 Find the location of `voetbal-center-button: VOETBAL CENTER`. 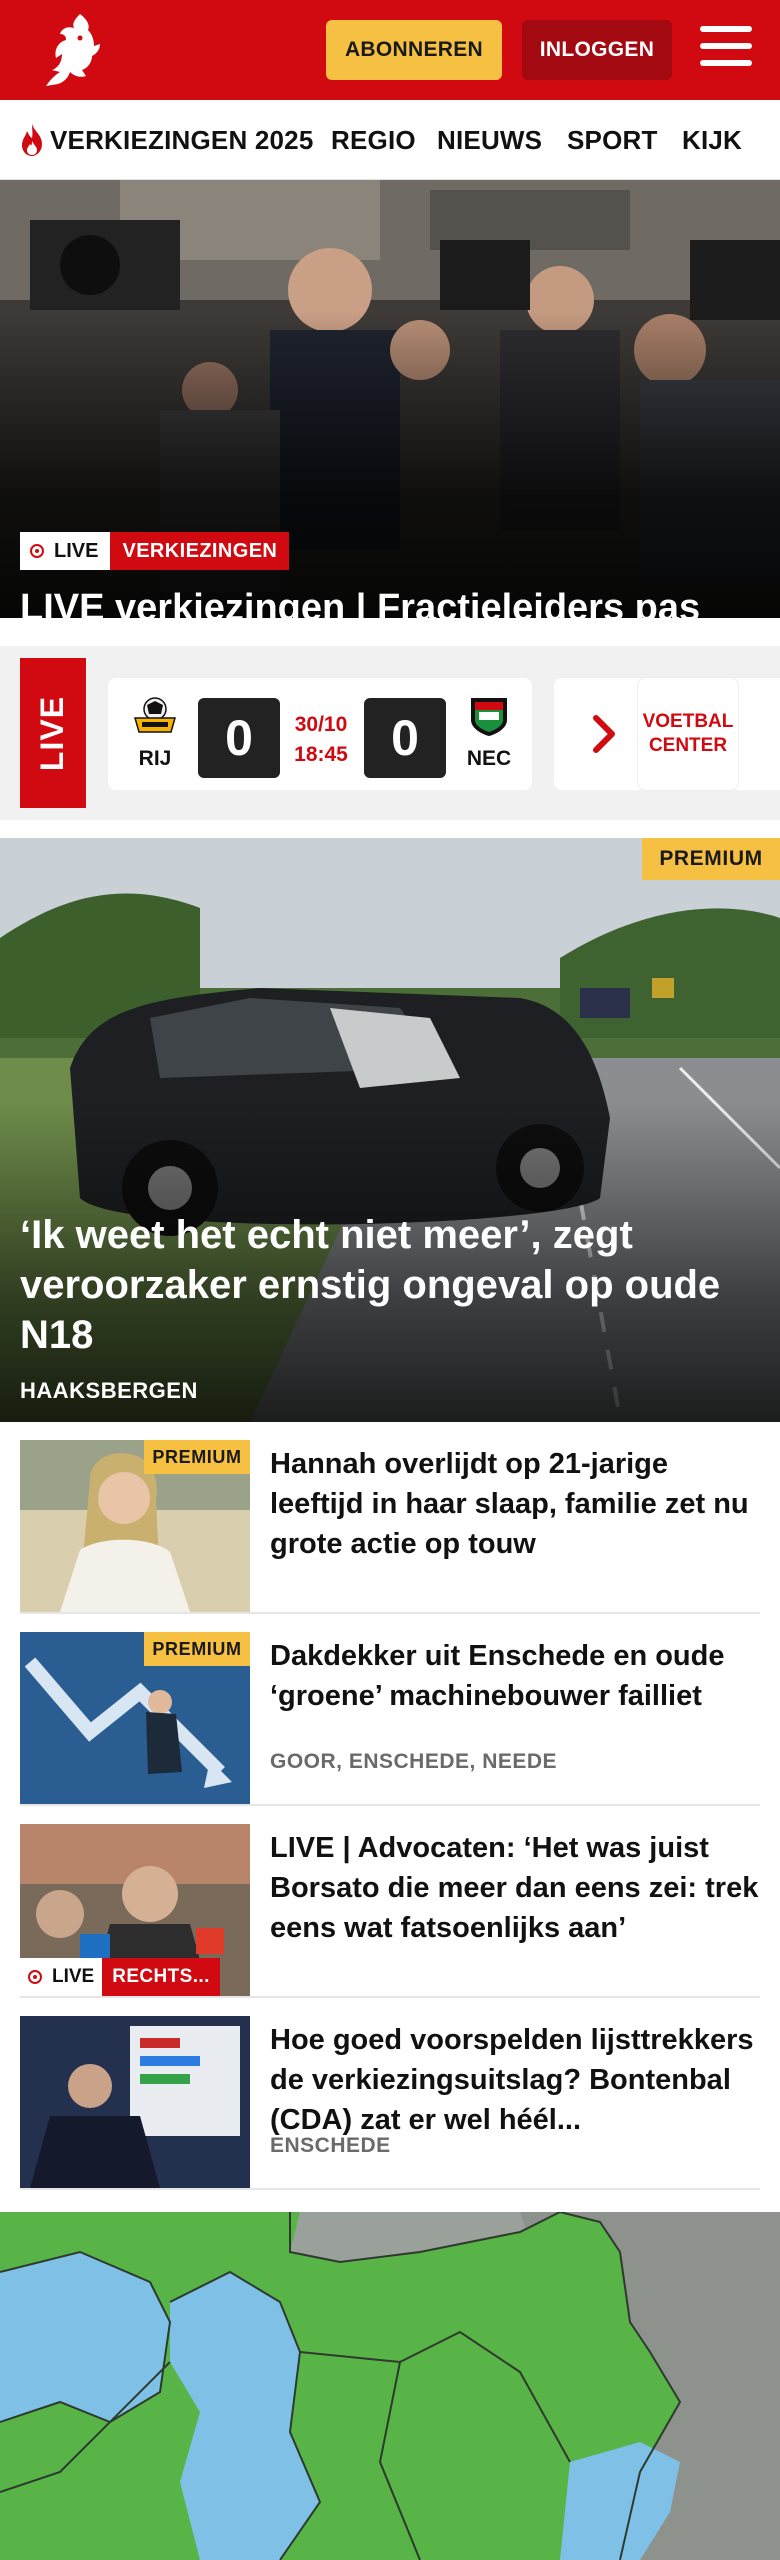

voetbal-center-button: VOETBAL CENTER is located at coordinates (688, 734).